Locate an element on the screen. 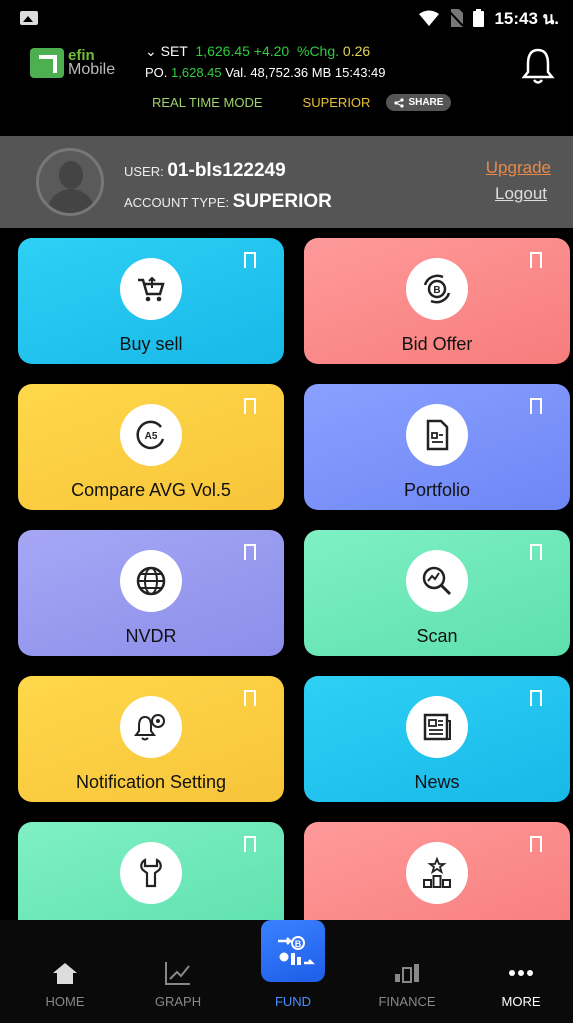 The width and height of the screenshot is (573, 1023). tile-label: Scan is located at coordinates (437, 636).